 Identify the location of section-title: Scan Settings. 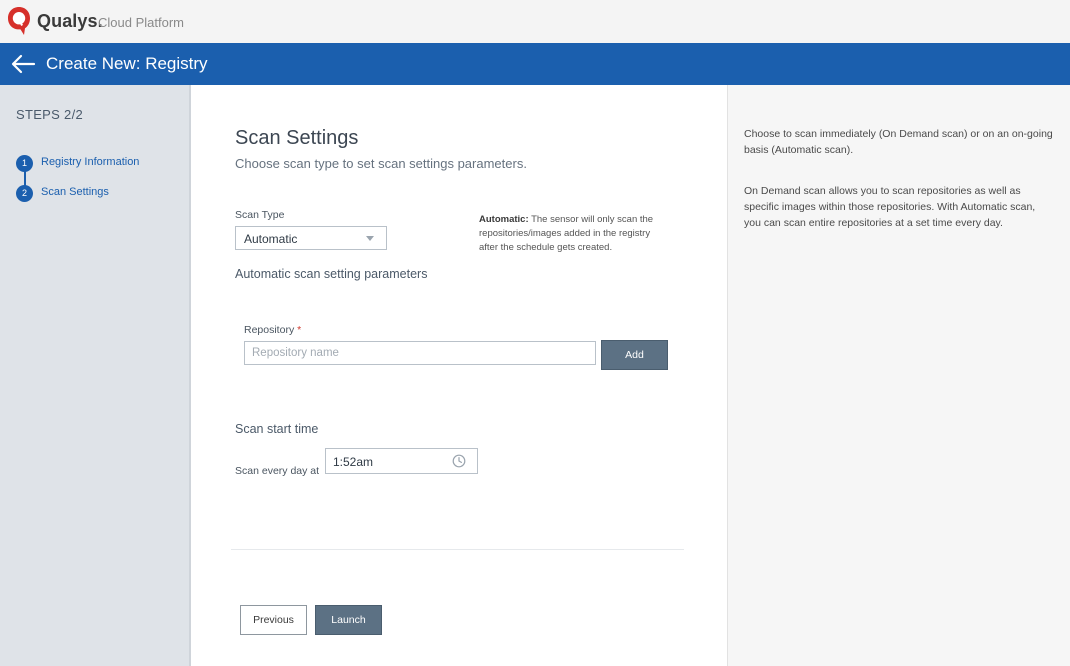
(297, 138).